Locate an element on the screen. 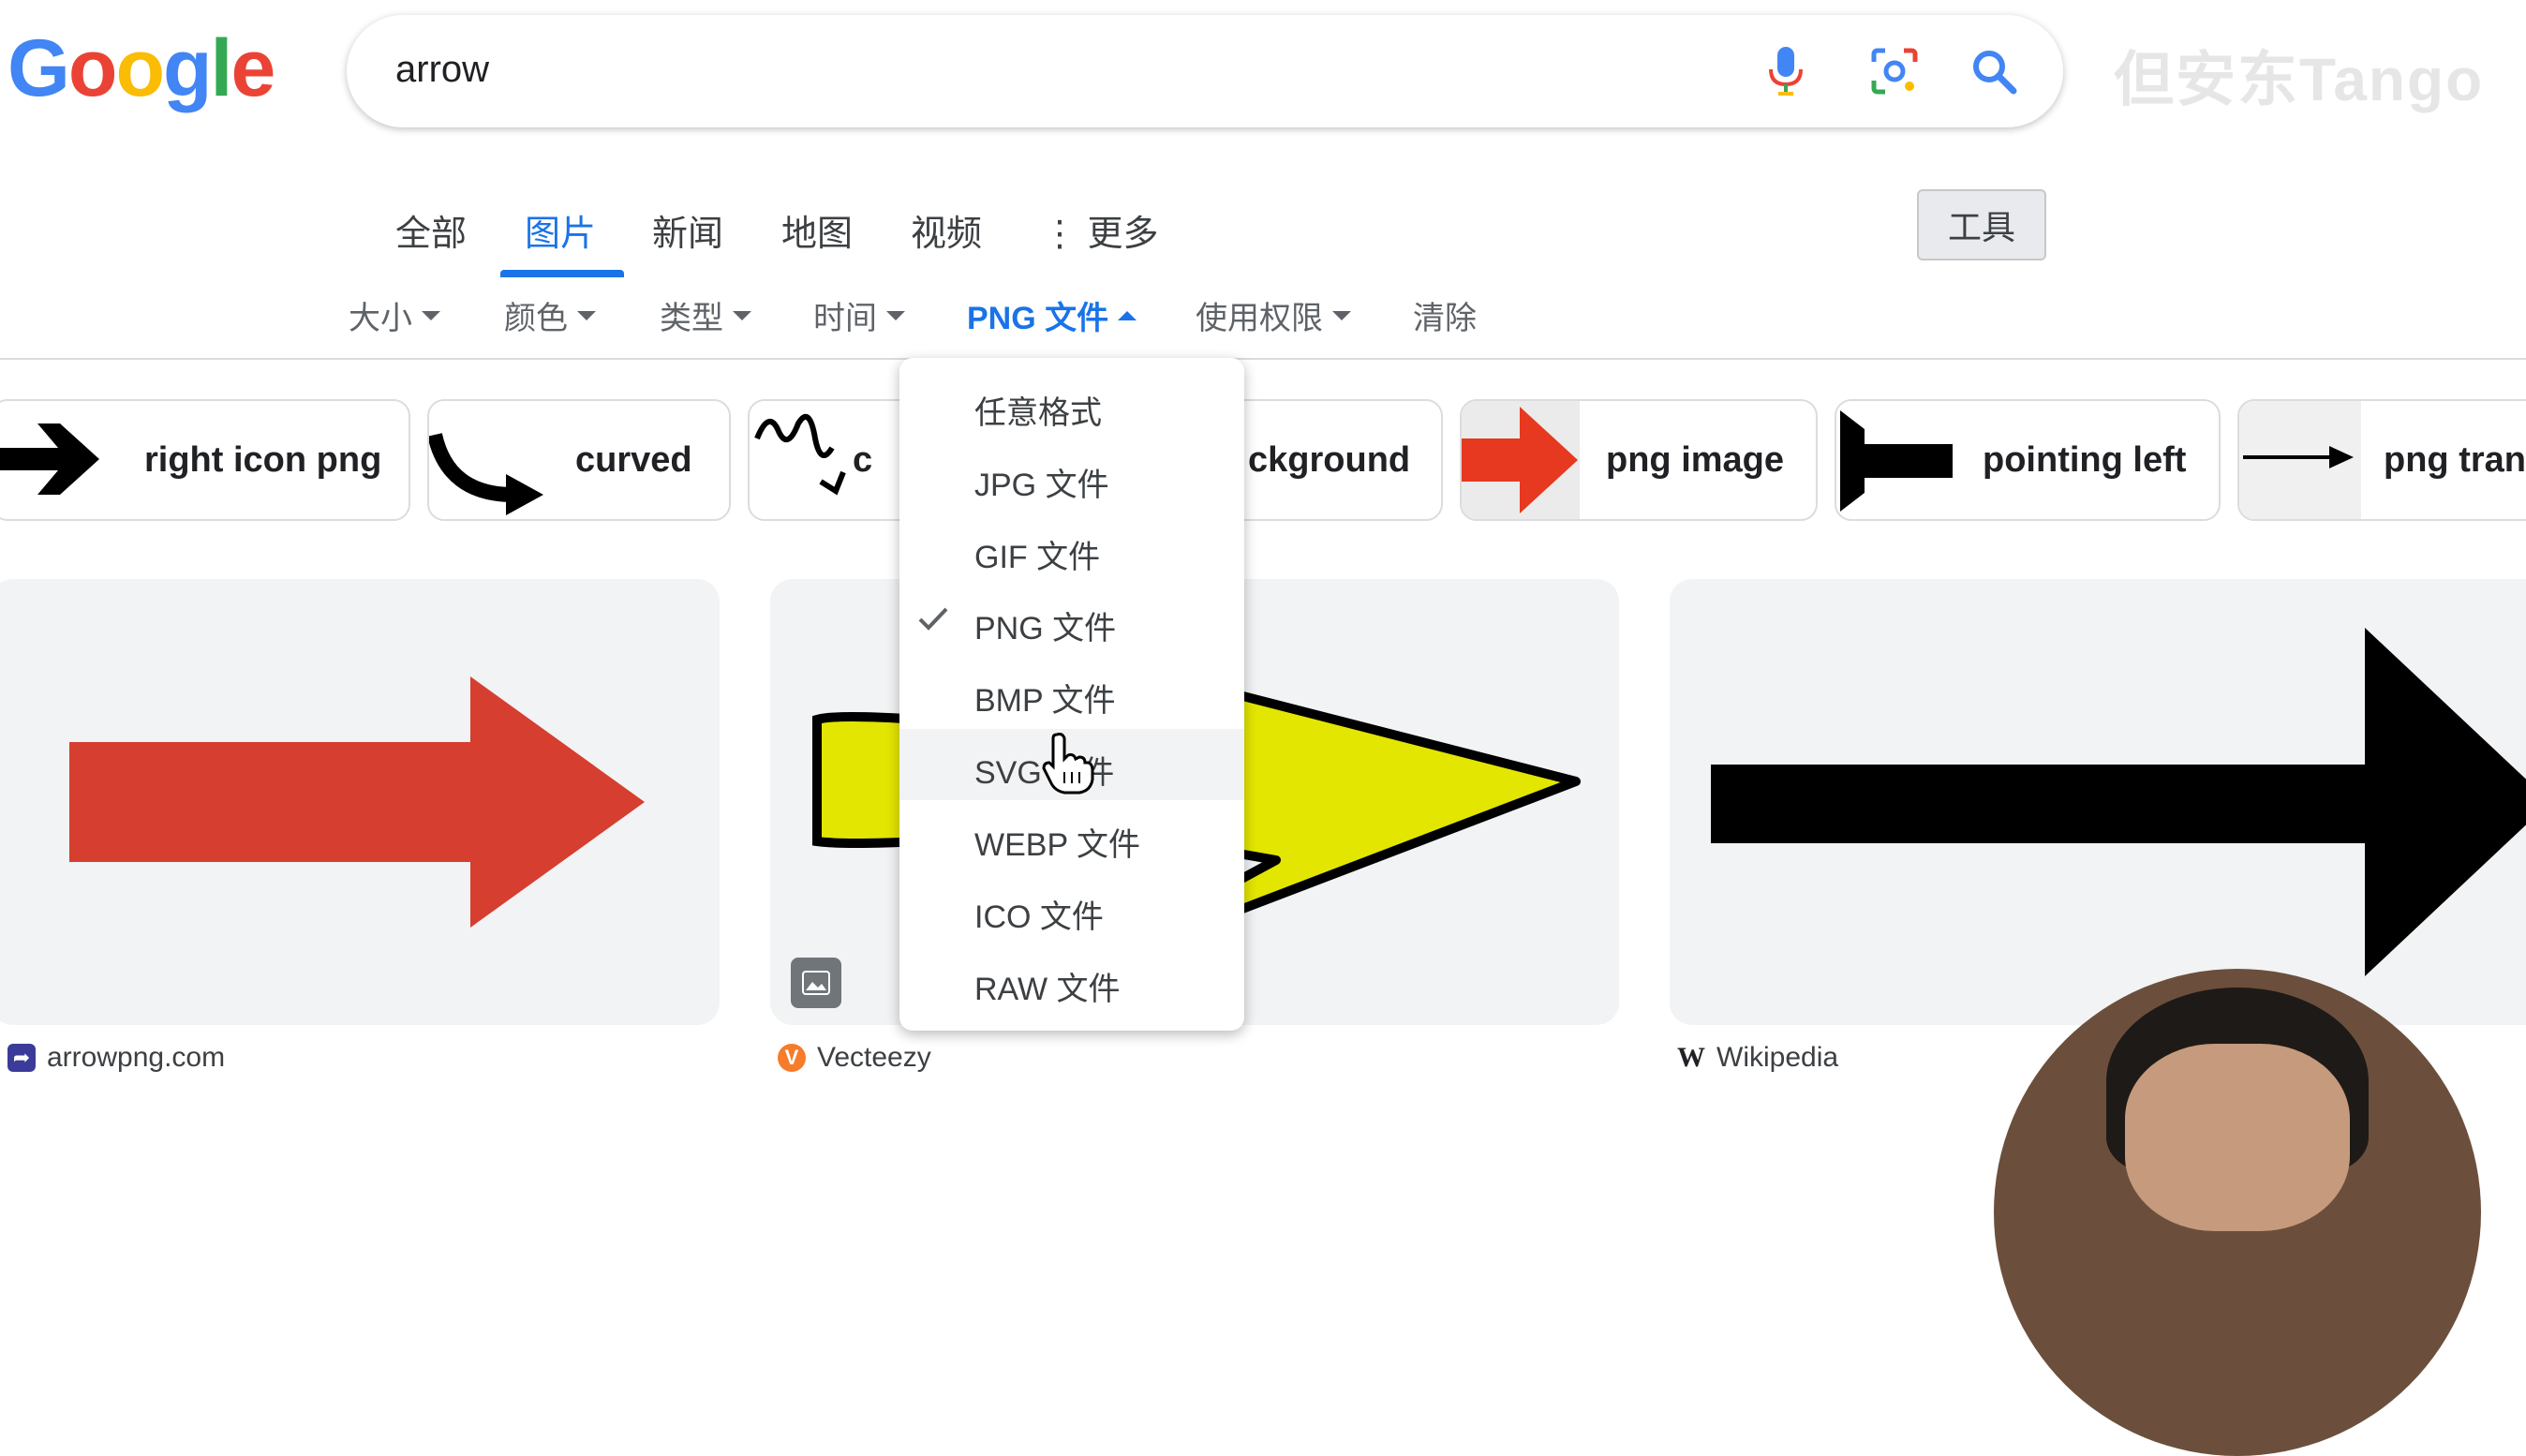  menu-item-bmp: BMP 文件 is located at coordinates (1071, 692).